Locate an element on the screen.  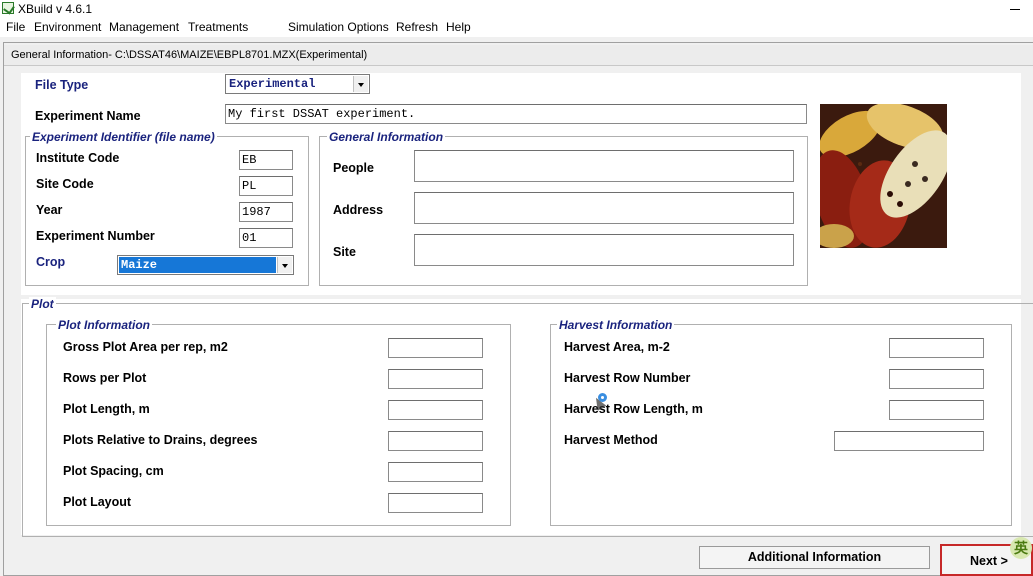
plot-spacing-label: Plot Spacing, cm is located at coordinates (113, 471).